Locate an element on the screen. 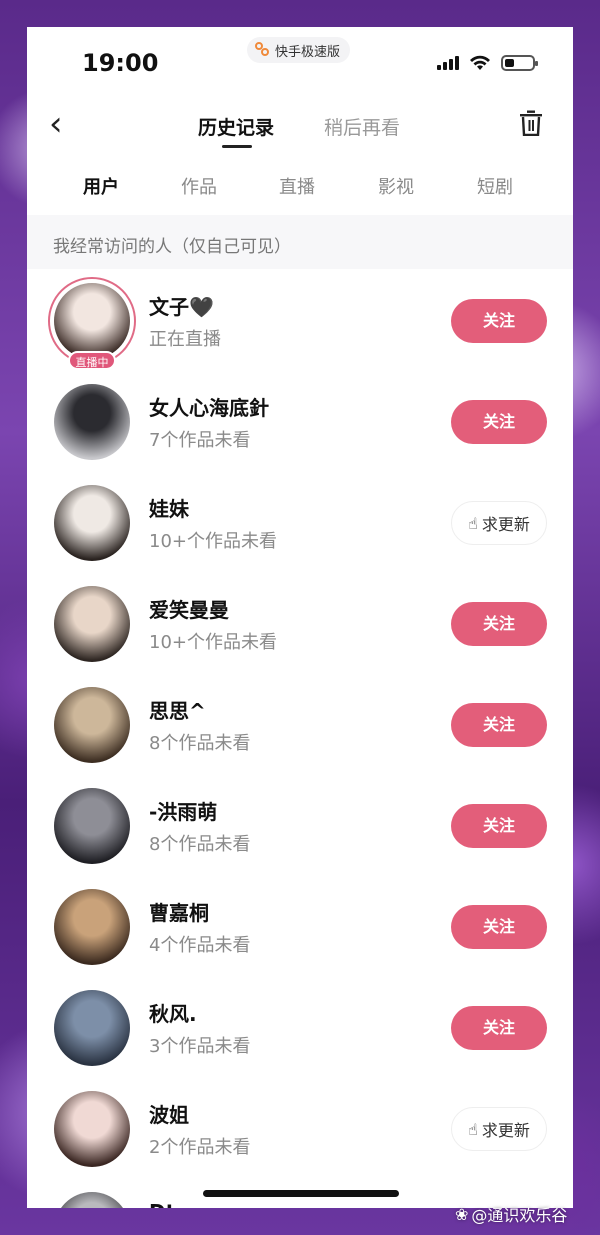 This screenshot has width=600, height=1235. subtab-users: 用户 is located at coordinates (101, 186).